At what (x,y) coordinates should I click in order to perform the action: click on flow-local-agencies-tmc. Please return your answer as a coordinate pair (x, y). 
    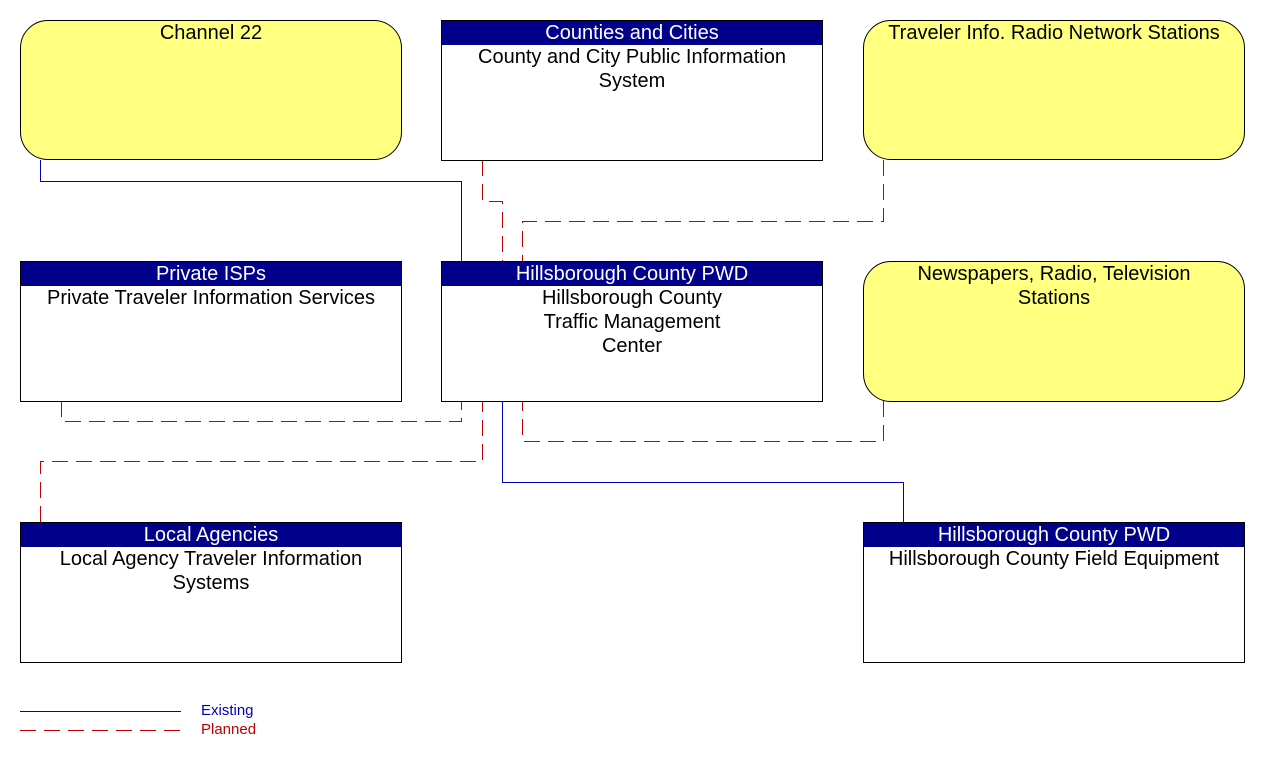
    Looking at the image, I should click on (261, 461).